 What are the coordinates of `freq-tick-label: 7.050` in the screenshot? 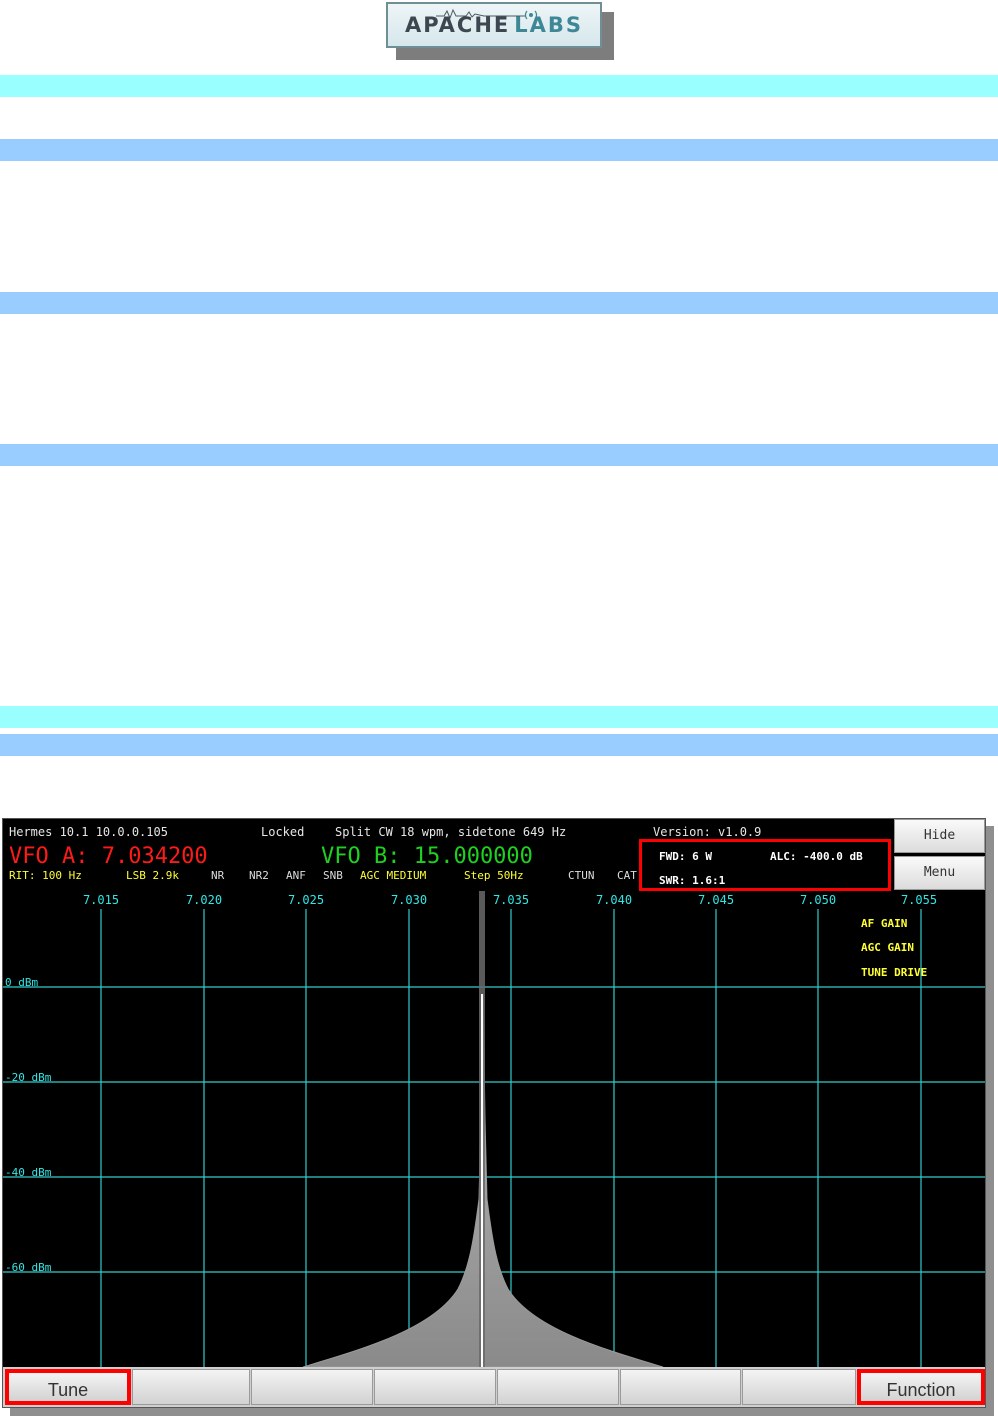 It's located at (818, 900).